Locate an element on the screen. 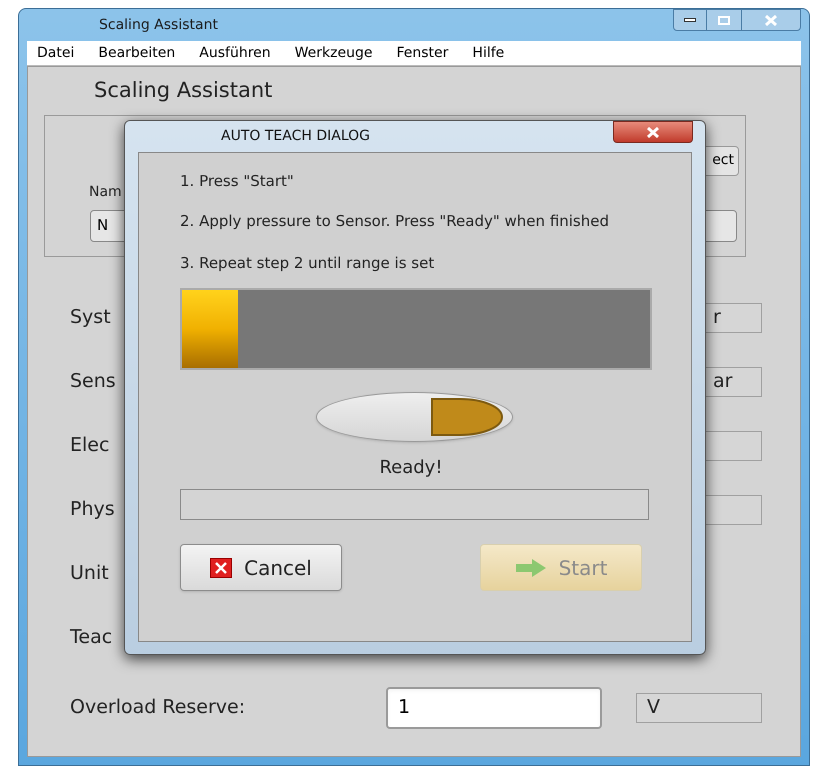 The image size is (818, 769). status-text: Ready! is located at coordinates (411, 468).